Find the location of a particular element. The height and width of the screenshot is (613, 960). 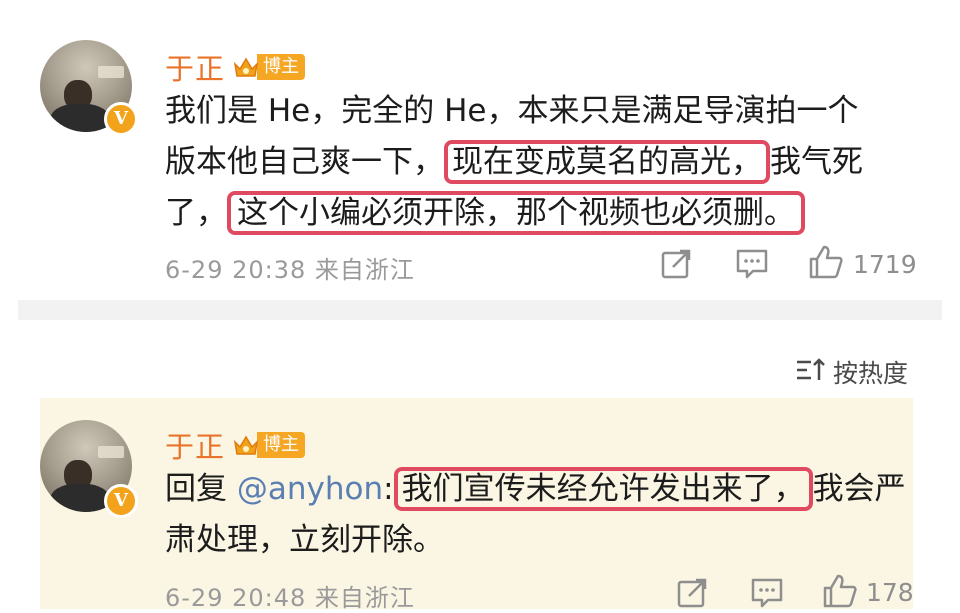

like-count: 1719 is located at coordinates (885, 264).